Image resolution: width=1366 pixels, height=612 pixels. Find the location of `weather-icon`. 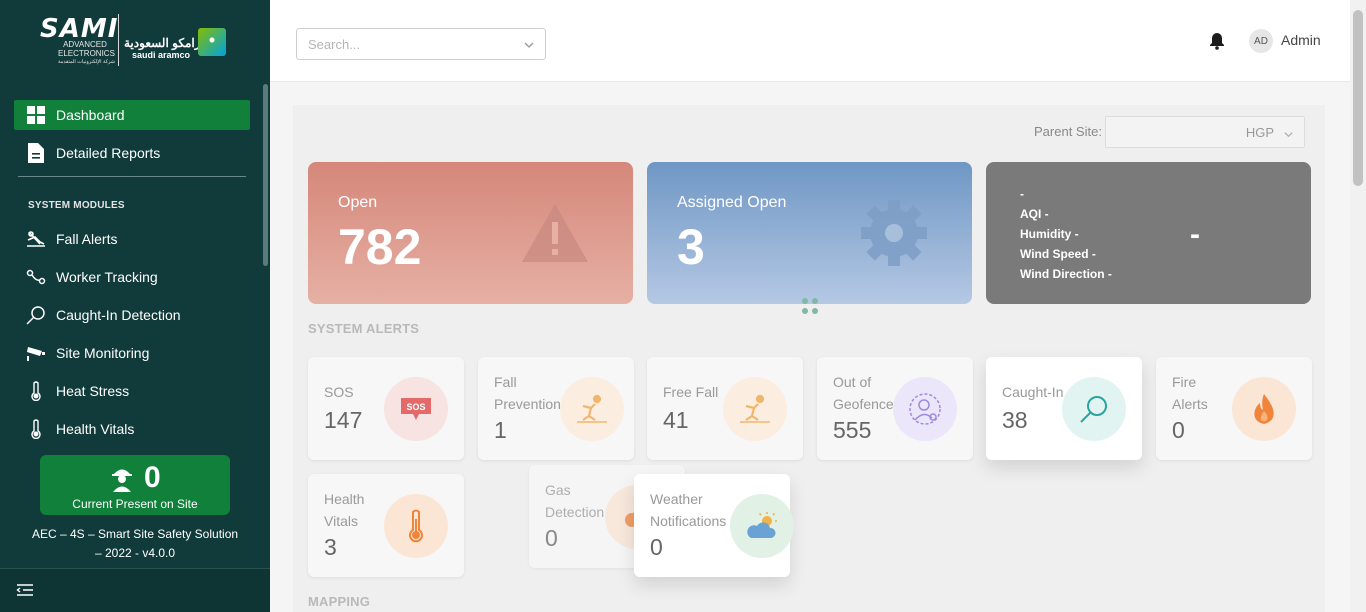

weather-icon is located at coordinates (762, 526).